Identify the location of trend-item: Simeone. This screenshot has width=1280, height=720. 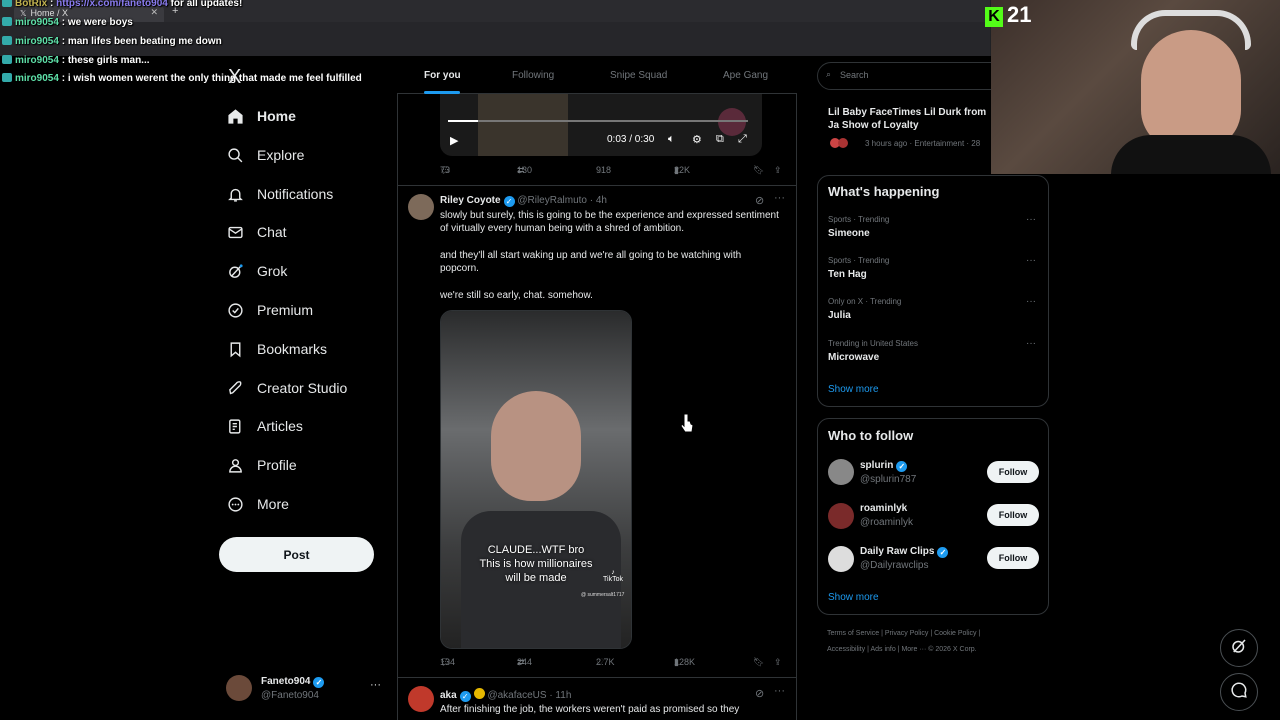
(849, 233).